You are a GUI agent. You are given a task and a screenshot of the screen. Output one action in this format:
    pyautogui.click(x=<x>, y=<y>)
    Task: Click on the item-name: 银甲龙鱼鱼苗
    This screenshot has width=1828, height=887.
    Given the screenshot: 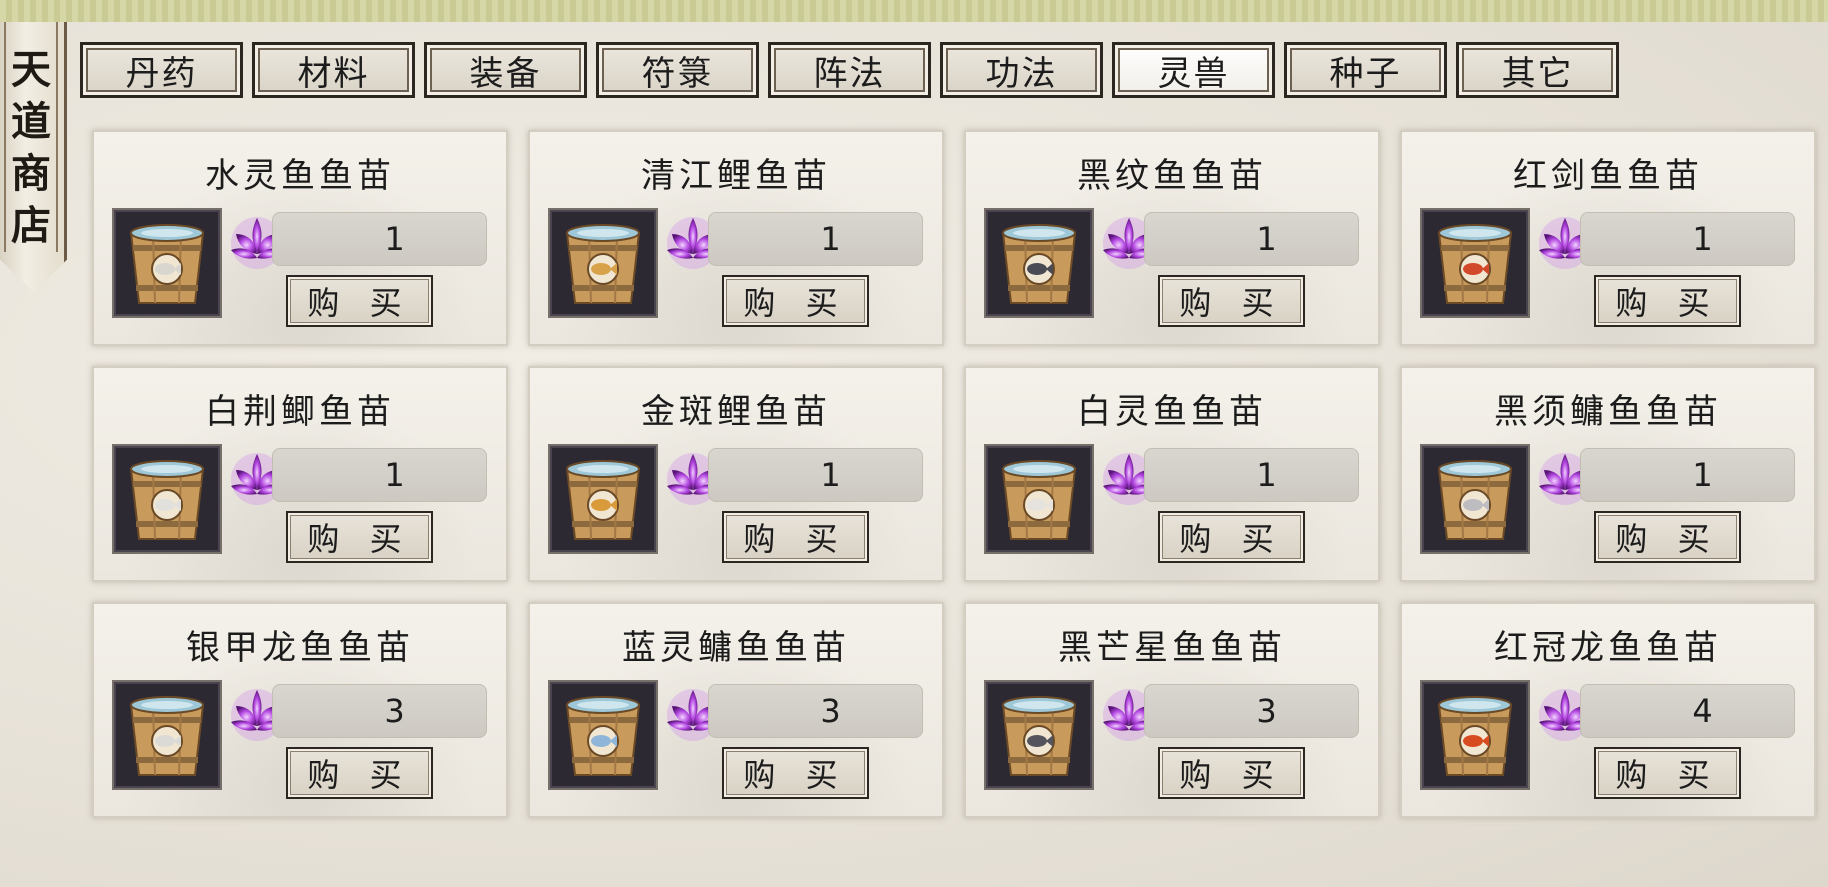 What is the action you would take?
    pyautogui.click(x=300, y=648)
    